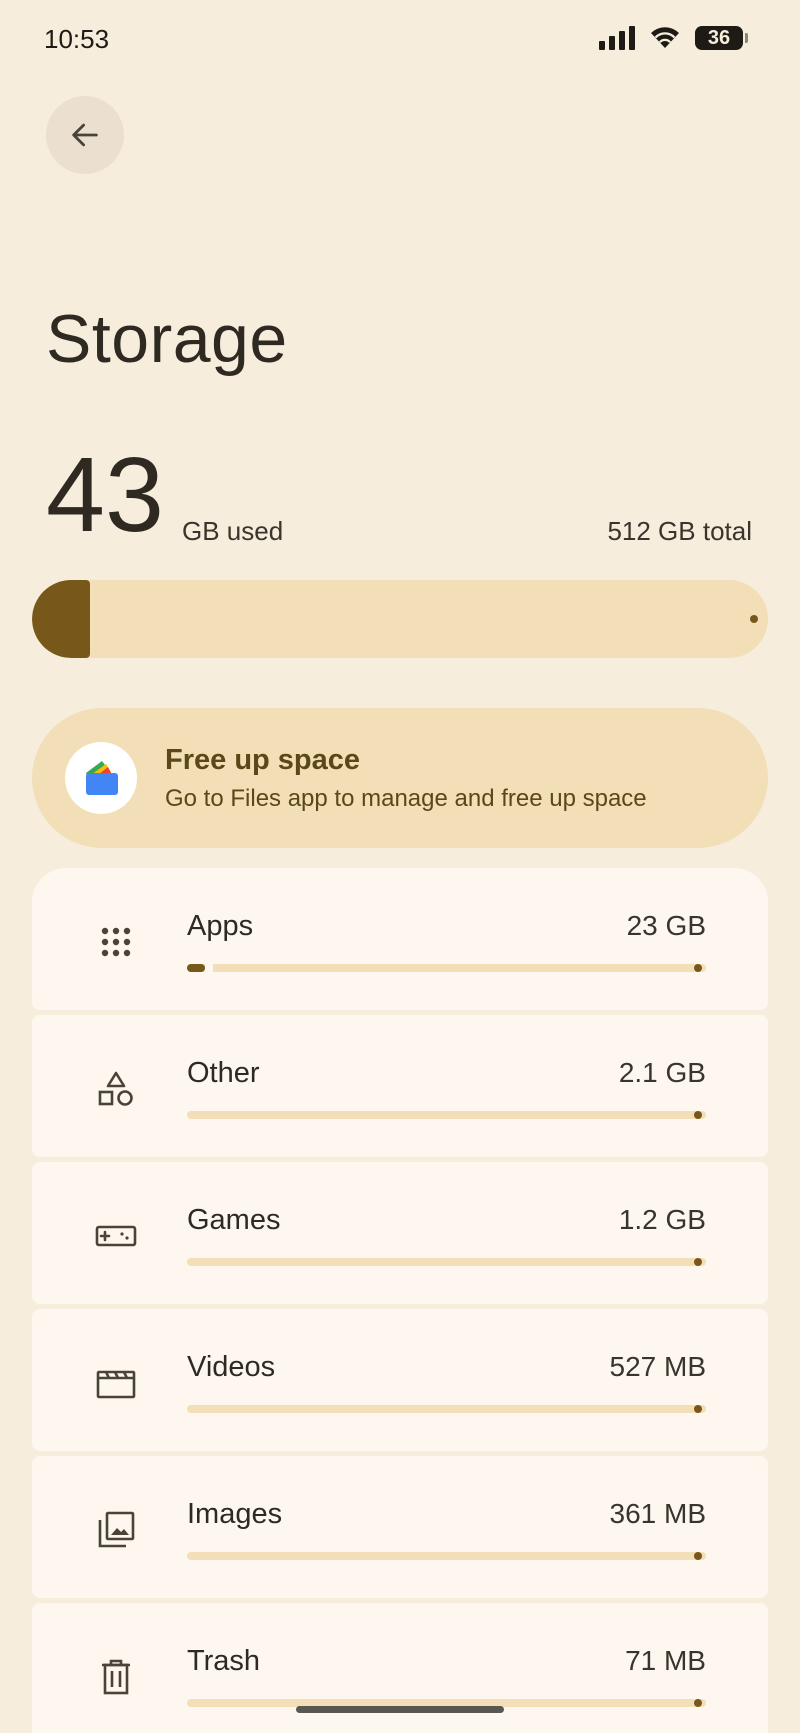 Image resolution: width=800 pixels, height=1733 pixels. I want to click on apps-grid-icon, so click(116, 942).